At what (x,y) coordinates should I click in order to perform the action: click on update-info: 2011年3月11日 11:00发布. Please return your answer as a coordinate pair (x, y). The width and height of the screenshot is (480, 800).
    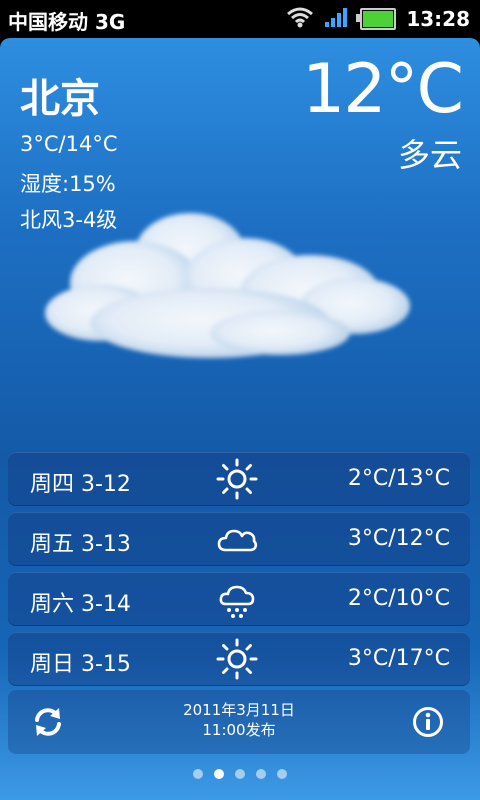
    Looking at the image, I should click on (239, 720).